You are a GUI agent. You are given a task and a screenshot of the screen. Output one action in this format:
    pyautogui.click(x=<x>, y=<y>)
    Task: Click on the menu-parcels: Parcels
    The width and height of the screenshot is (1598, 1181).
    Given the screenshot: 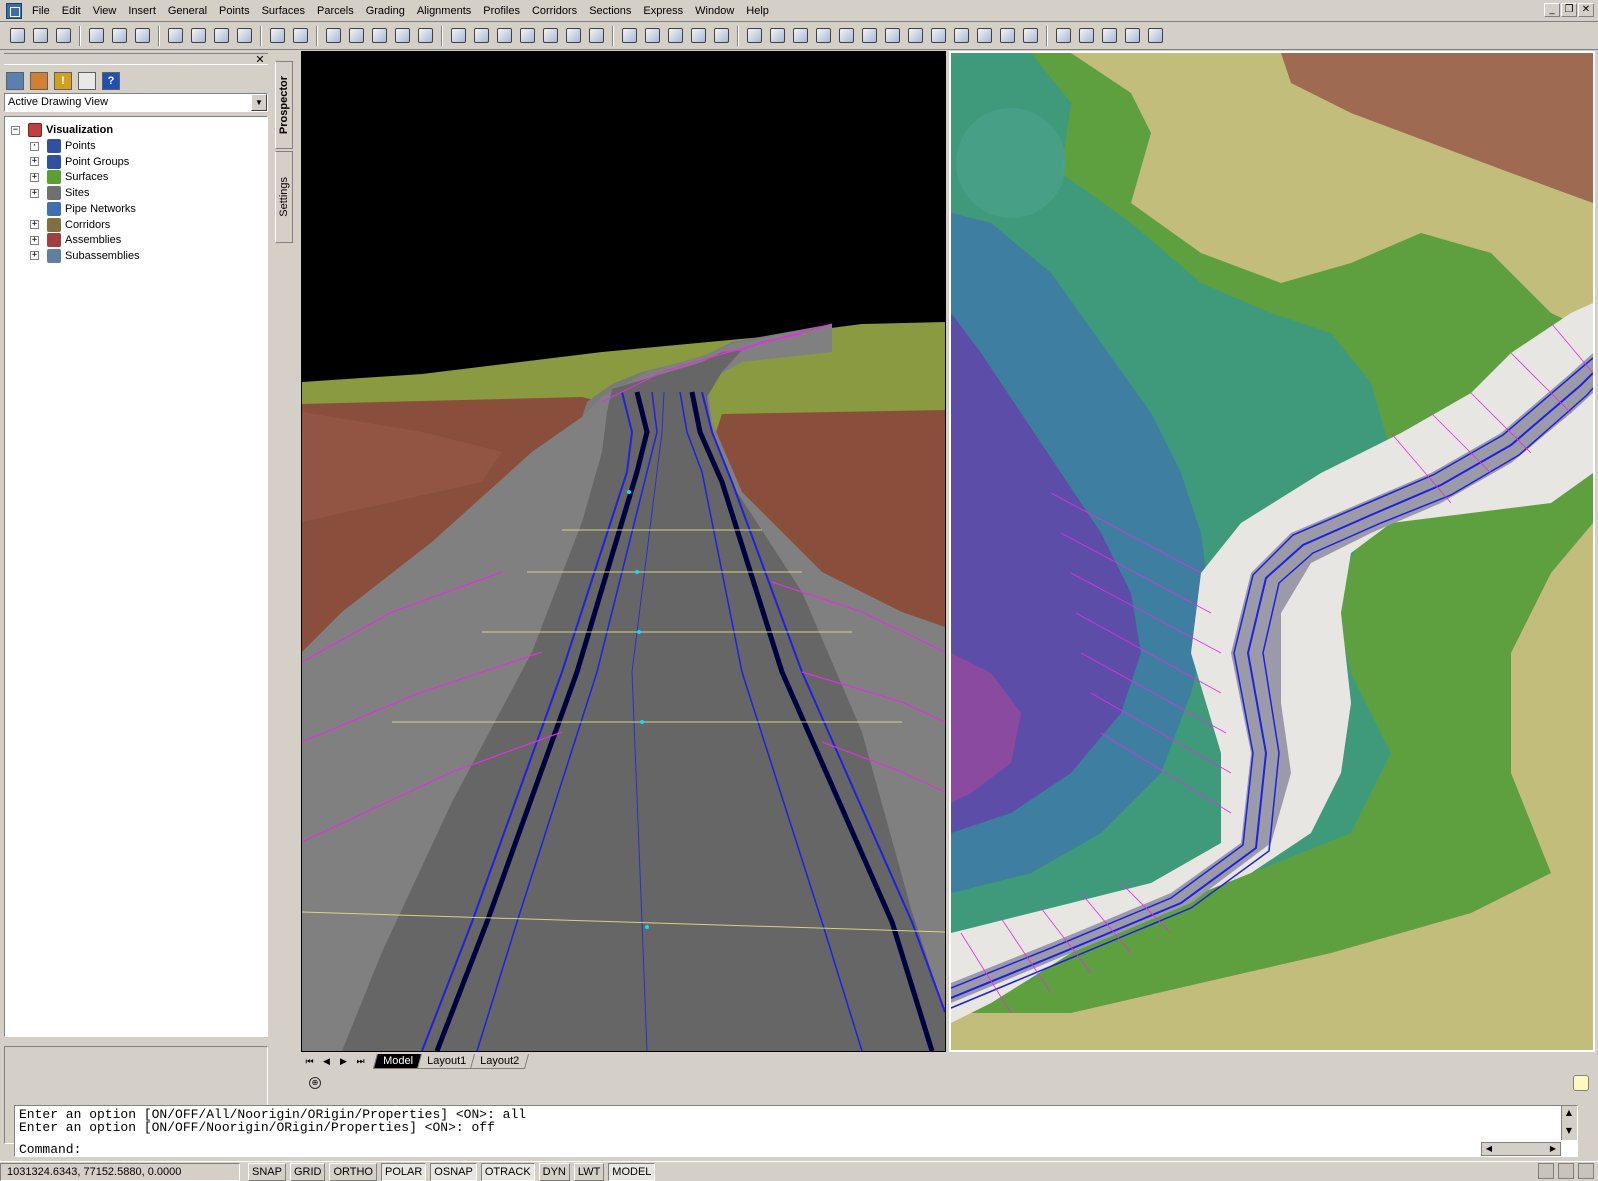 What is the action you would take?
    pyautogui.click(x=335, y=11)
    